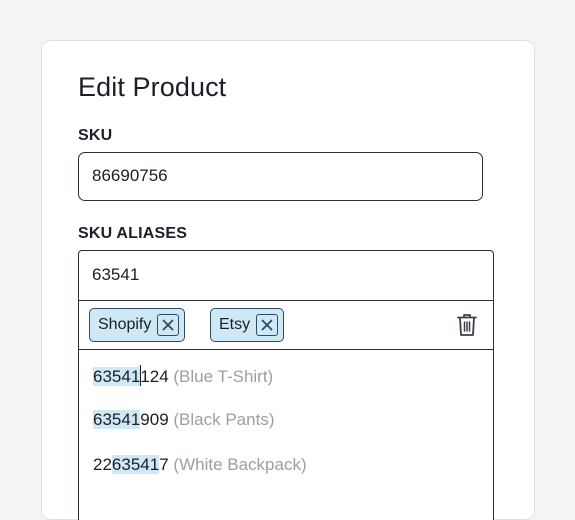  What do you see at coordinates (133, 233) in the screenshot?
I see `sku-aliases-label: SKU ALIASES` at bounding box center [133, 233].